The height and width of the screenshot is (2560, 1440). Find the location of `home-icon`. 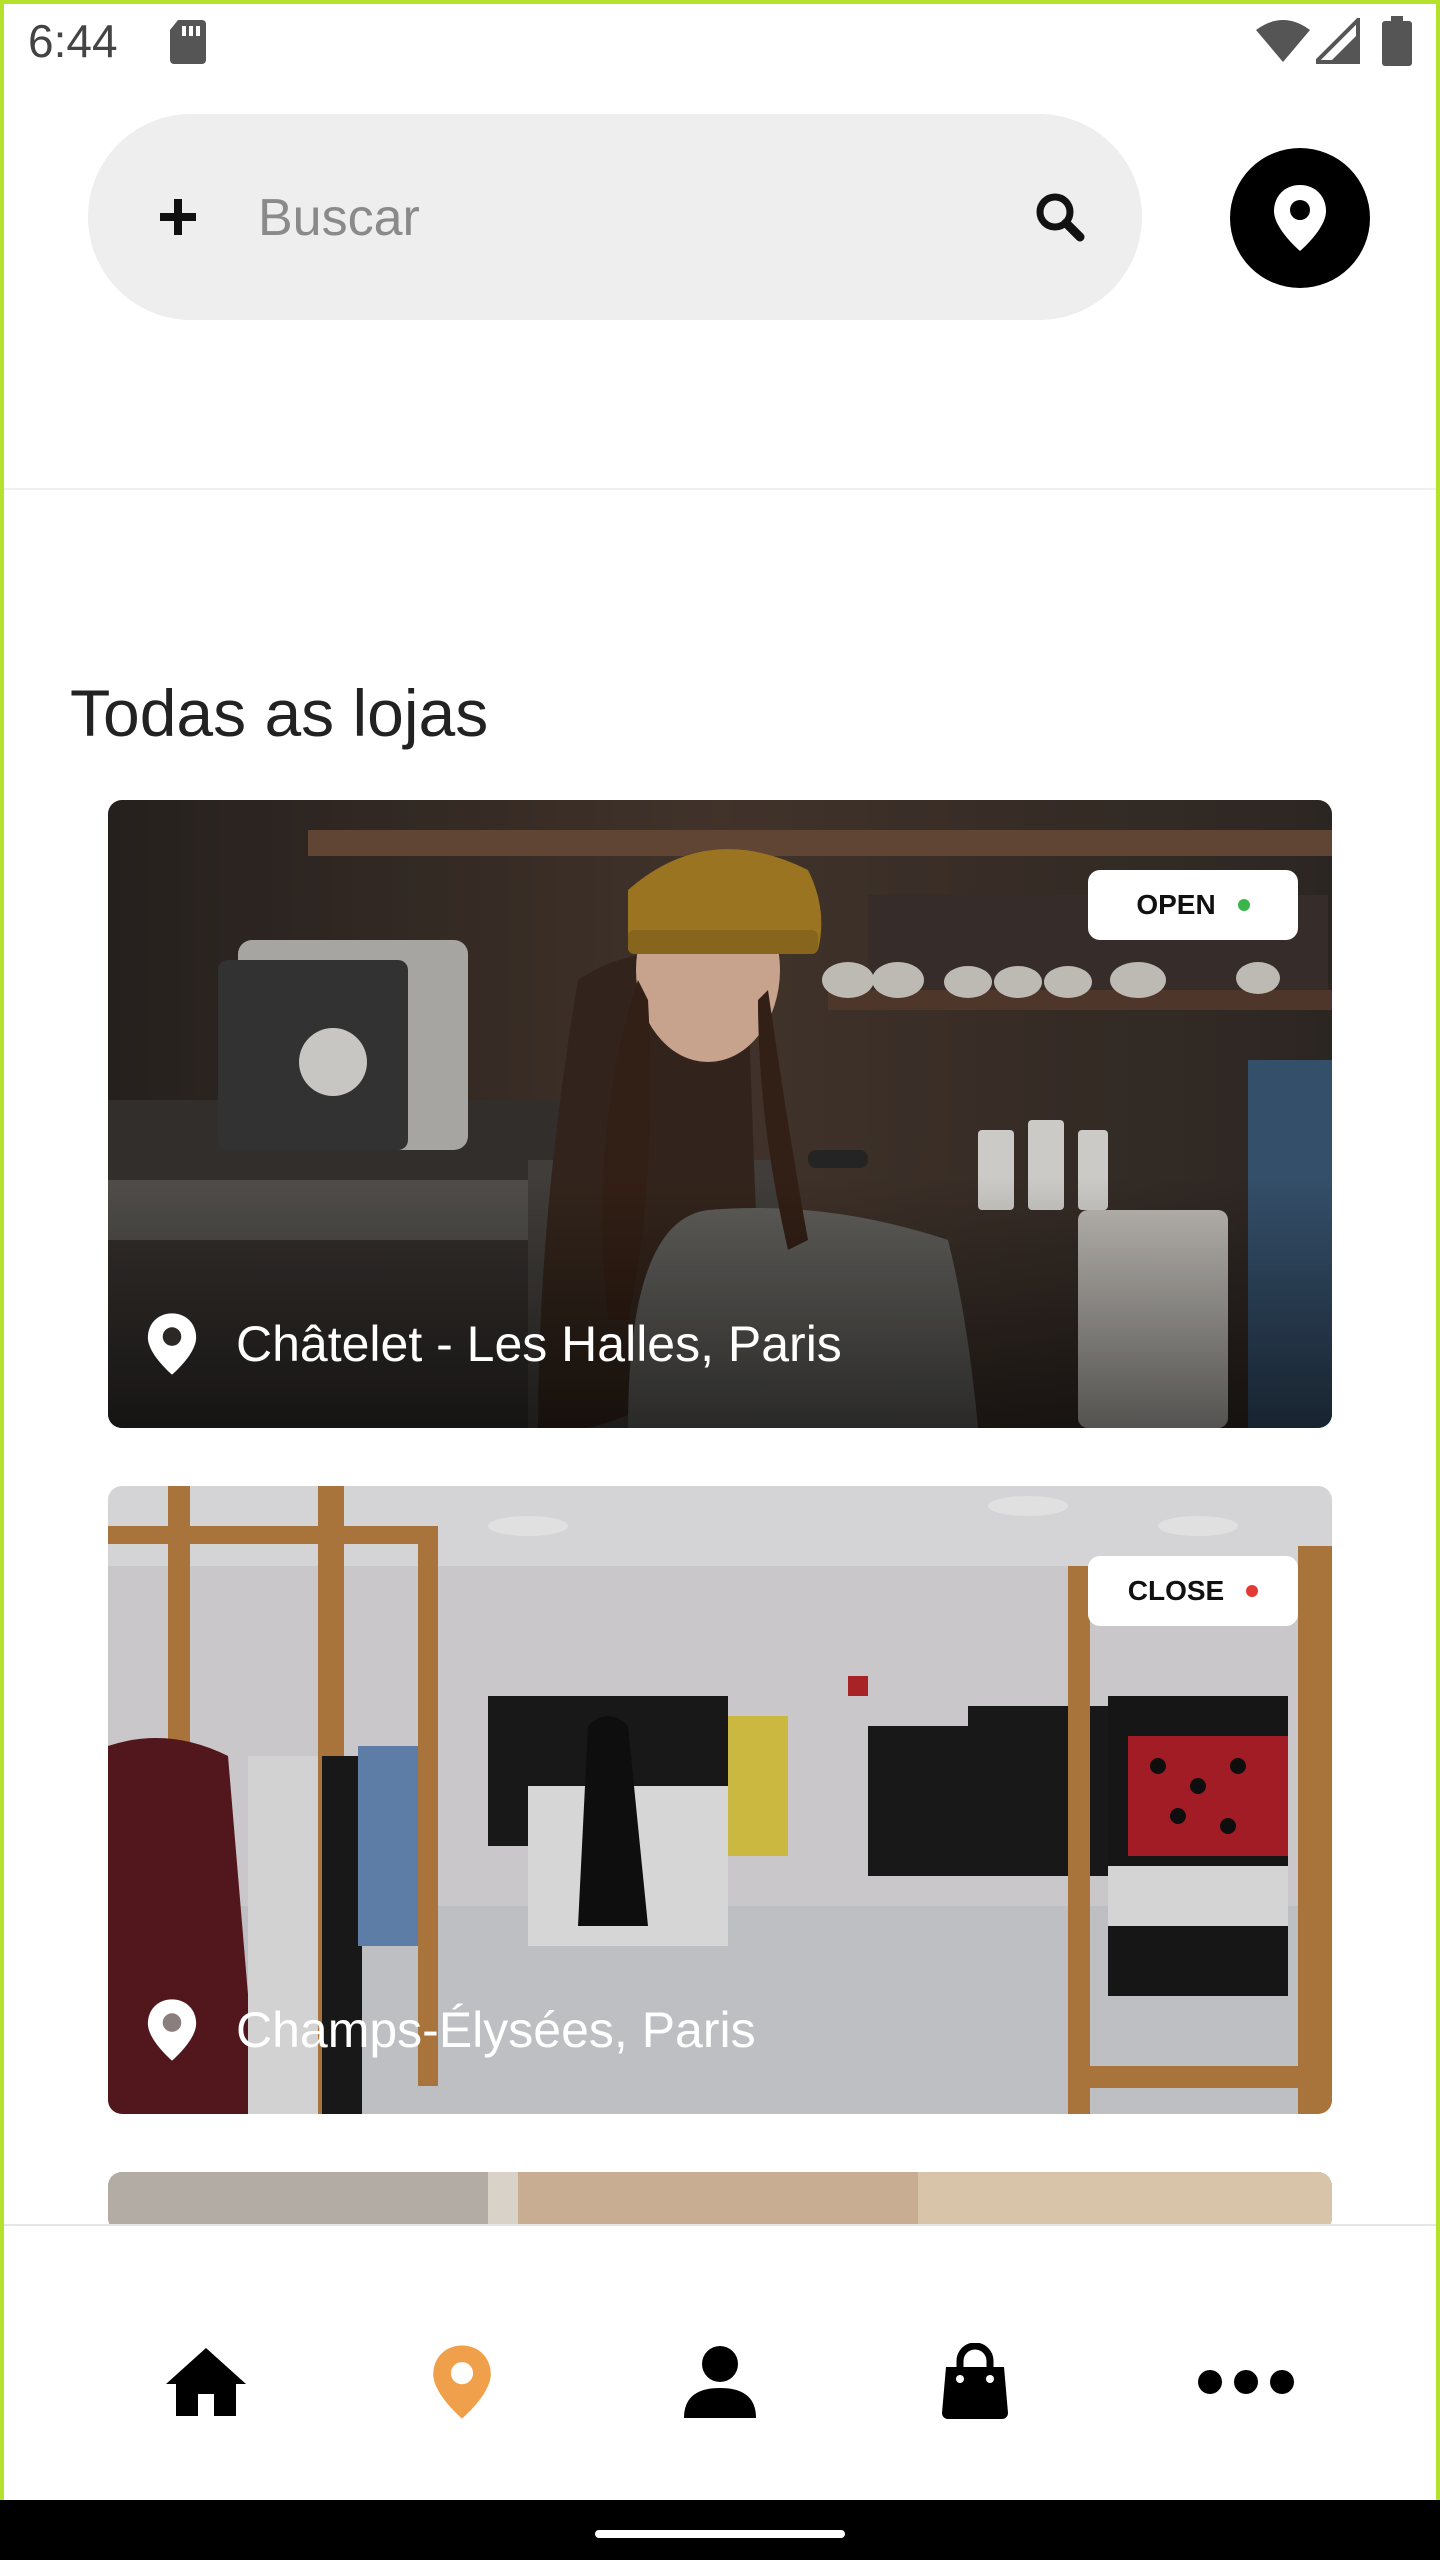

home-icon is located at coordinates (206, 2382).